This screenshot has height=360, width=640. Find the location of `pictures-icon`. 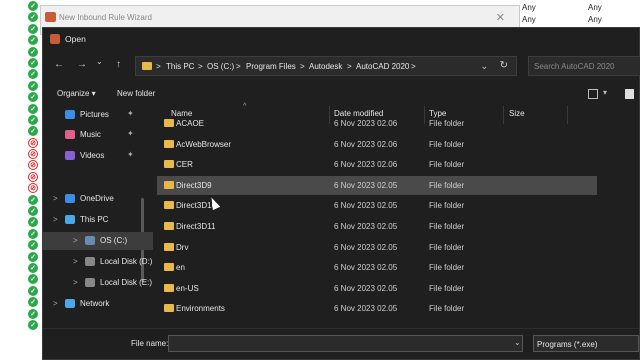

pictures-icon is located at coordinates (70, 114).